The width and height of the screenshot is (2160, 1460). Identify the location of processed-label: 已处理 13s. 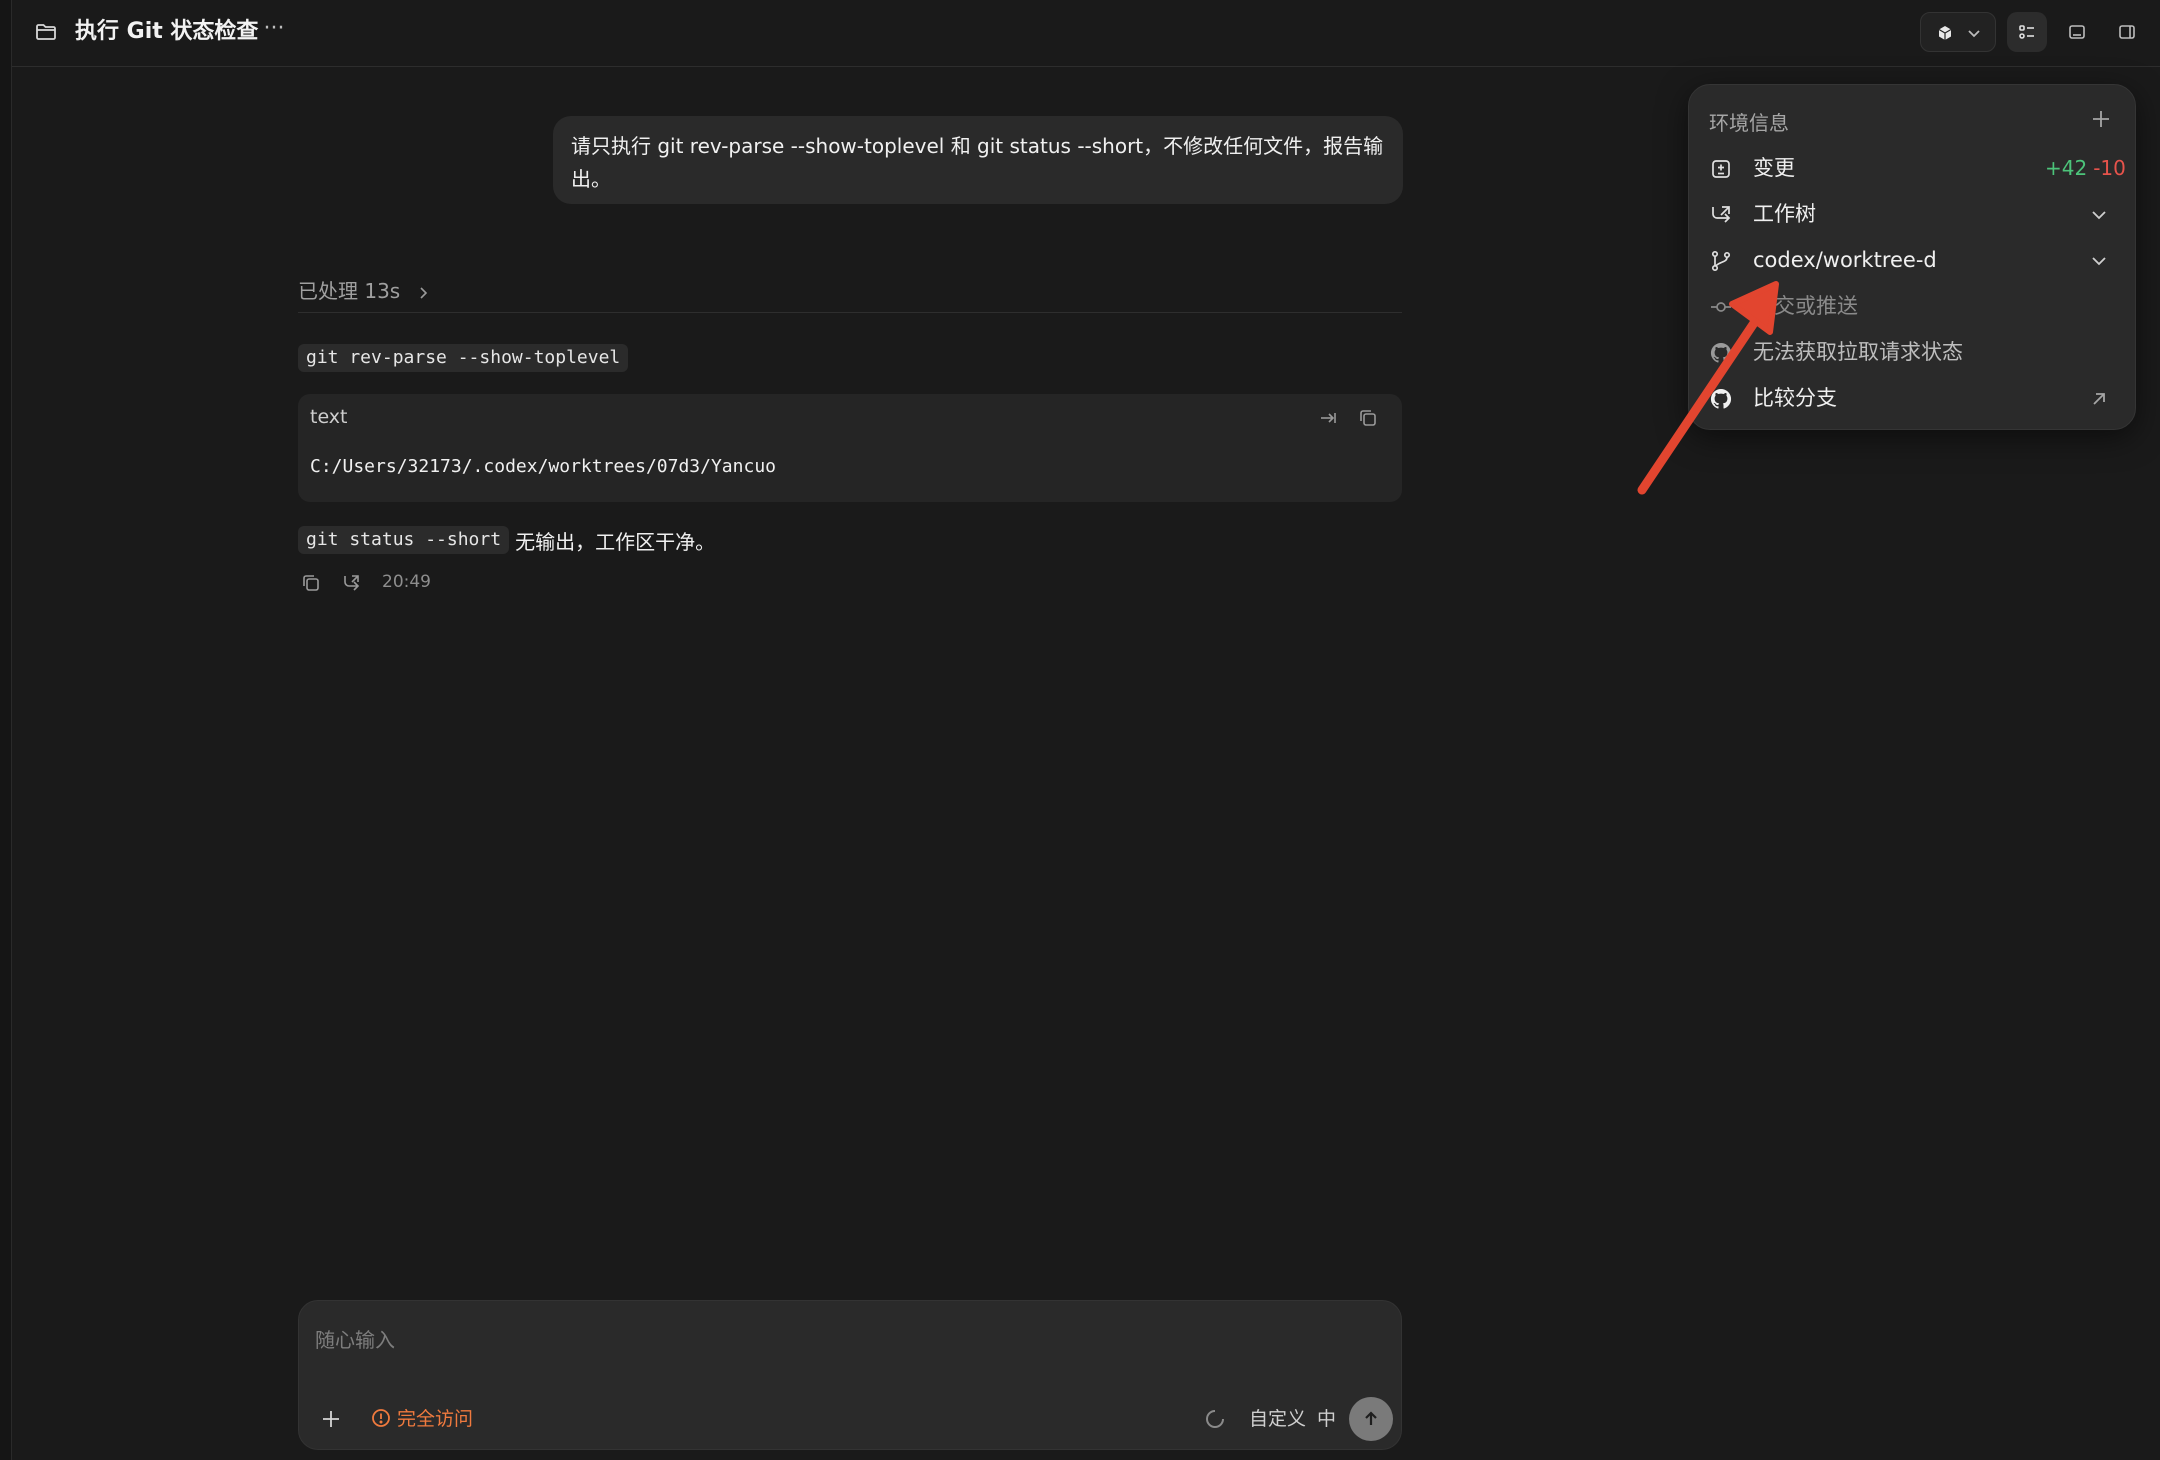
(349, 291).